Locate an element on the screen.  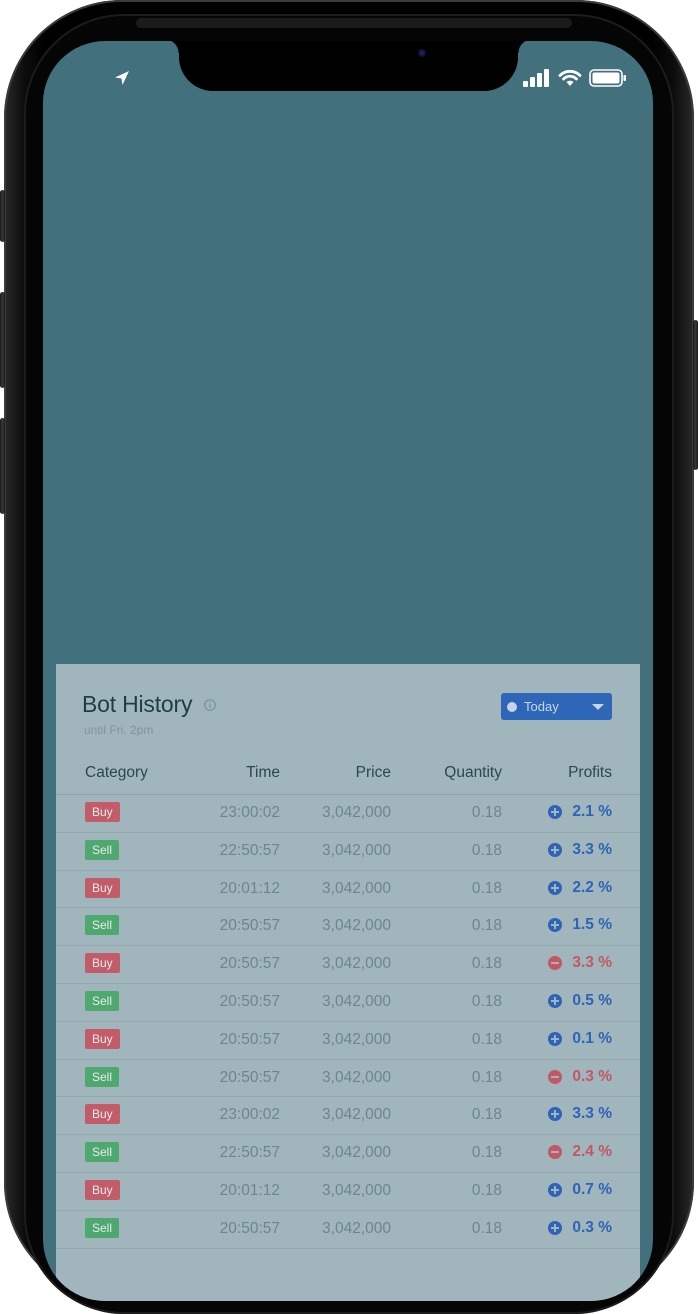
info-icon is located at coordinates (210, 704).